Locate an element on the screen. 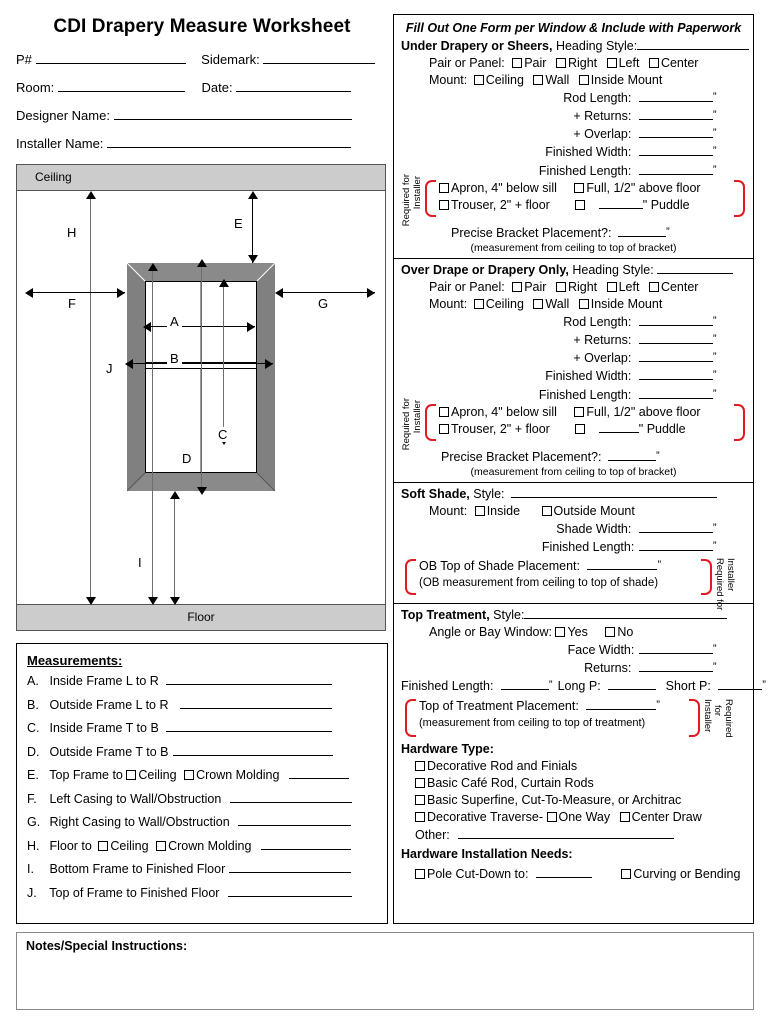  under-puddle-input is located at coordinates (620, 208).